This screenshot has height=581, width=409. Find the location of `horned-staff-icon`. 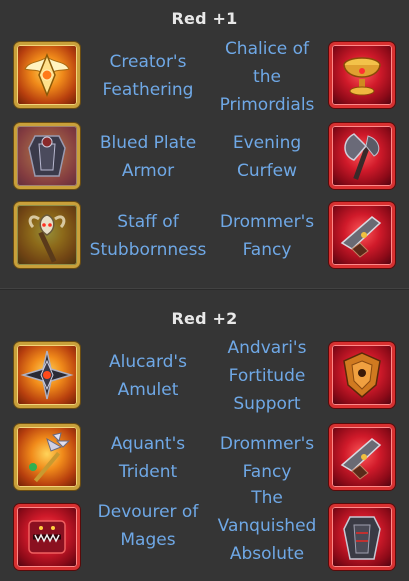

horned-staff-icon is located at coordinates (47, 235).